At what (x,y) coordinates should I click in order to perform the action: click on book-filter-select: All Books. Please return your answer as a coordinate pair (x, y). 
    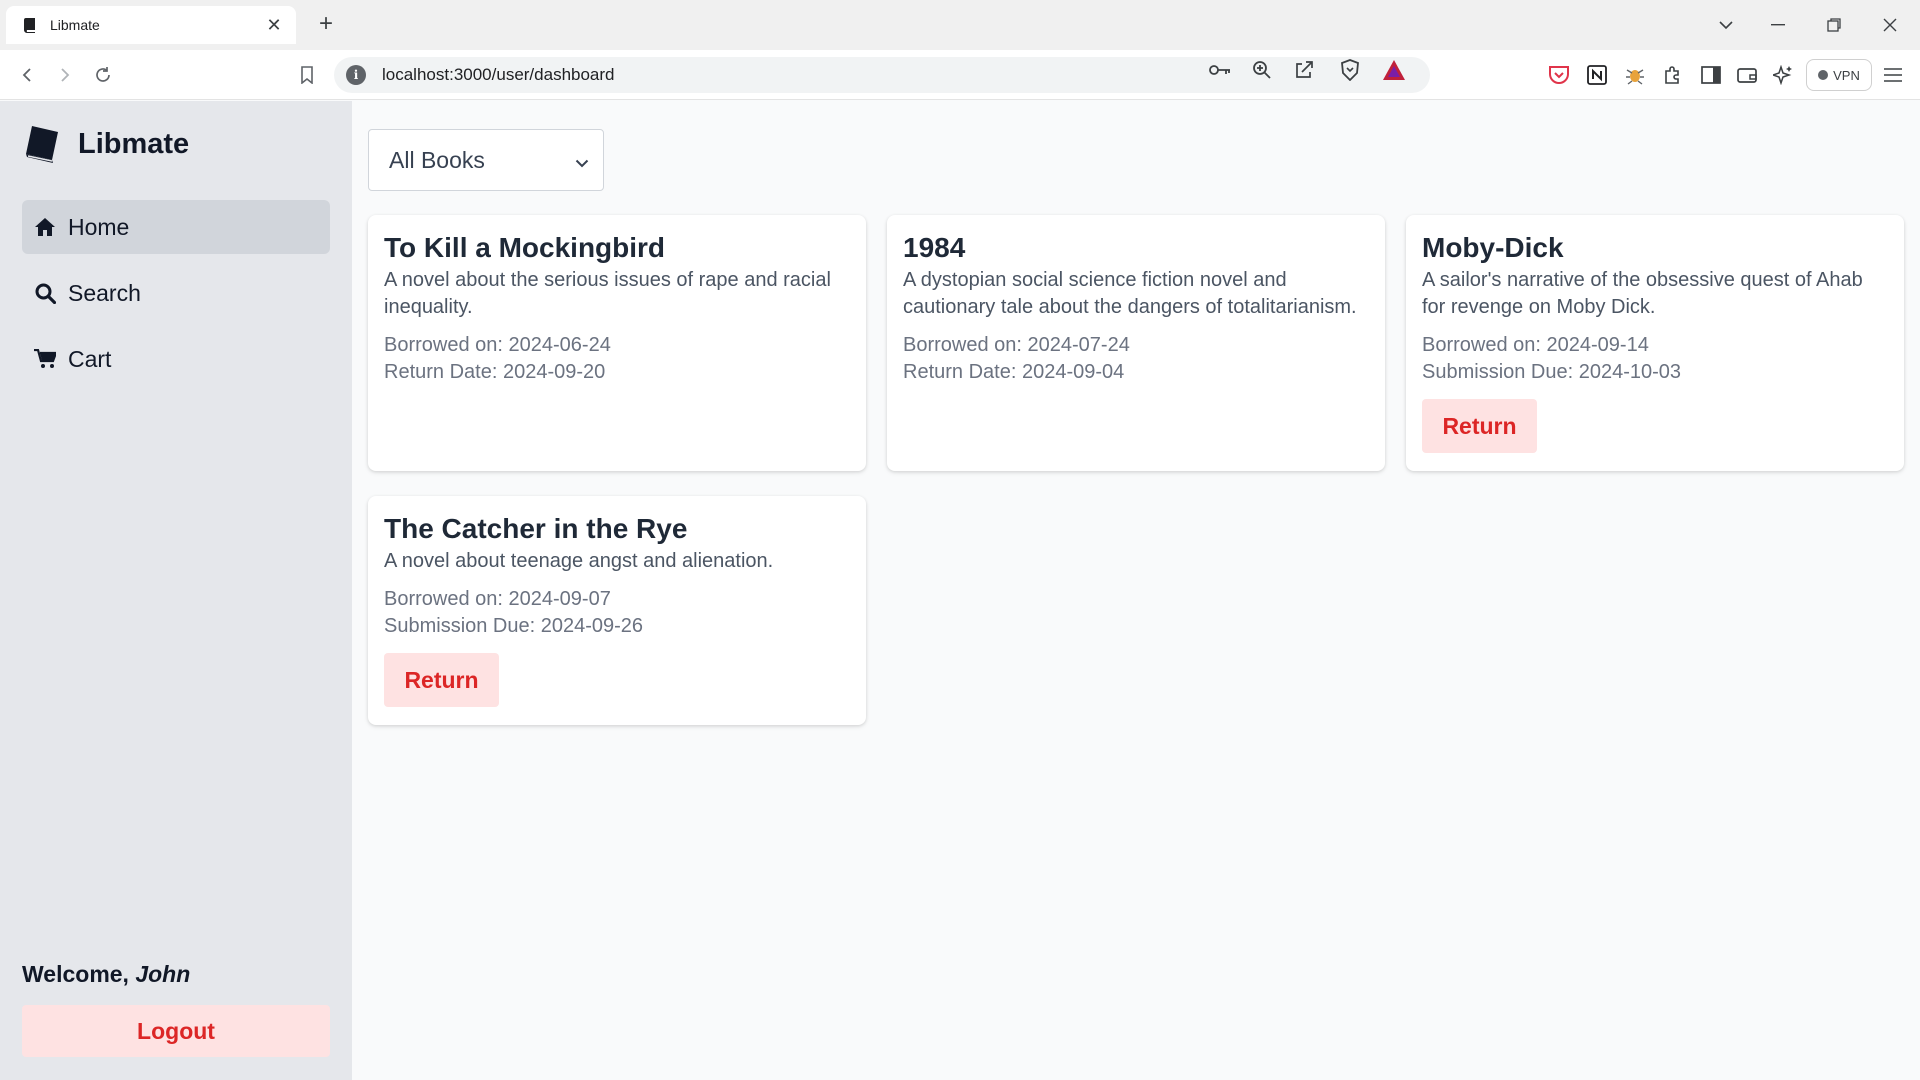
    Looking at the image, I should click on (486, 160).